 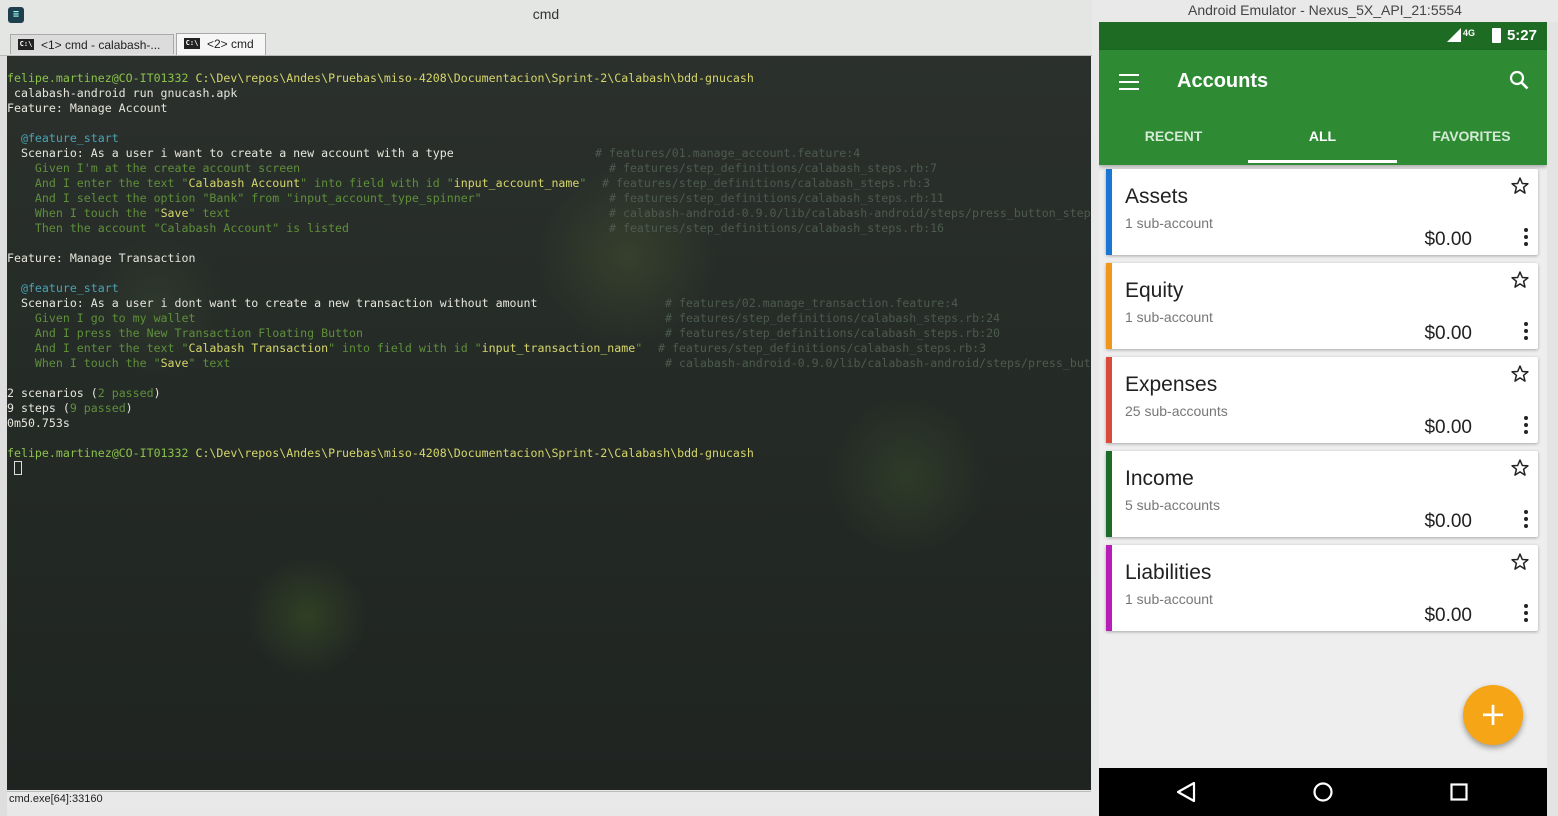 What do you see at coordinates (38, 423) in the screenshot?
I see `duration-line: 0m50.753s` at bounding box center [38, 423].